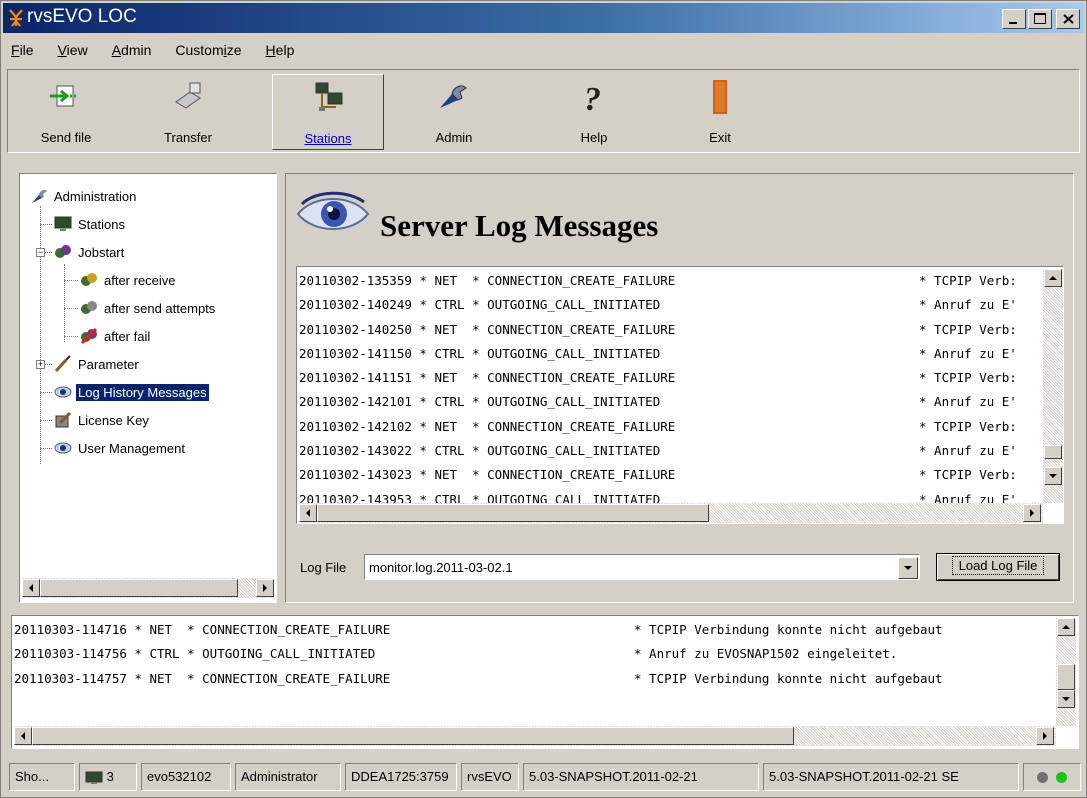 The height and width of the screenshot is (798, 1087). I want to click on load-log-file-button: Load Log File, so click(998, 567).